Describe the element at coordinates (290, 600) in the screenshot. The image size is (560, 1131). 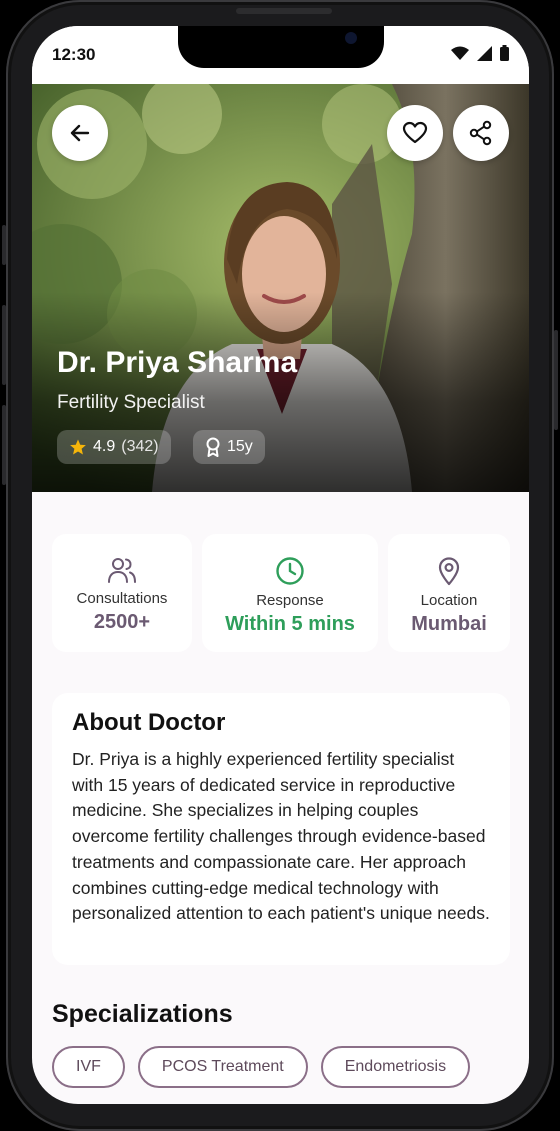
I see `stat-label: Response` at that location.